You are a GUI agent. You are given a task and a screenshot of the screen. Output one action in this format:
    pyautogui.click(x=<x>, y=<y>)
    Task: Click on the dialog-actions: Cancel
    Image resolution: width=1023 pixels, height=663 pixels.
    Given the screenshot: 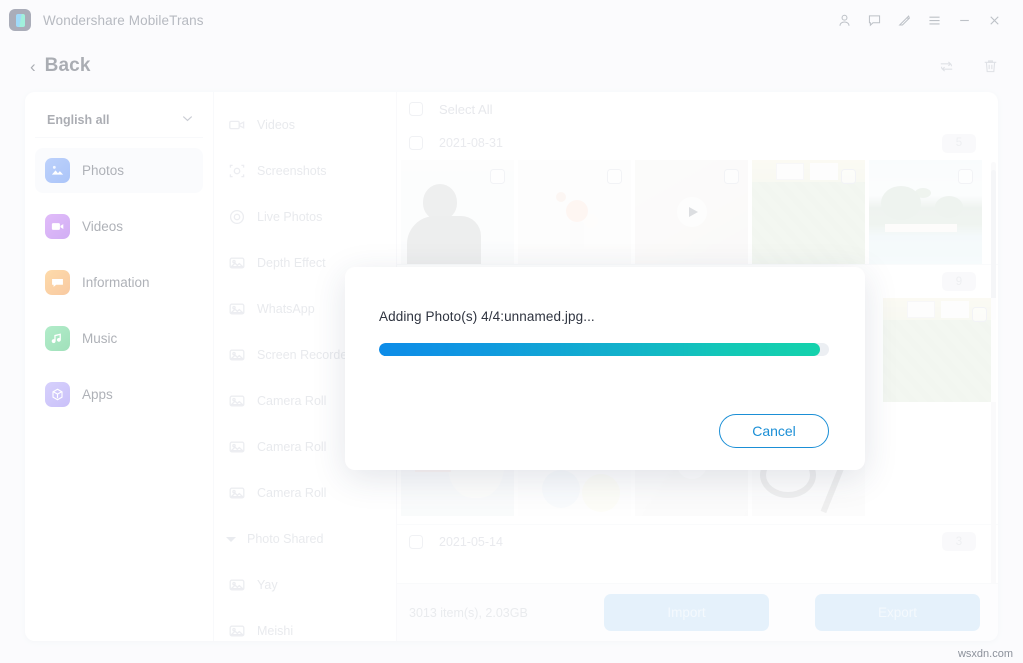 What is the action you would take?
    pyautogui.click(x=604, y=431)
    